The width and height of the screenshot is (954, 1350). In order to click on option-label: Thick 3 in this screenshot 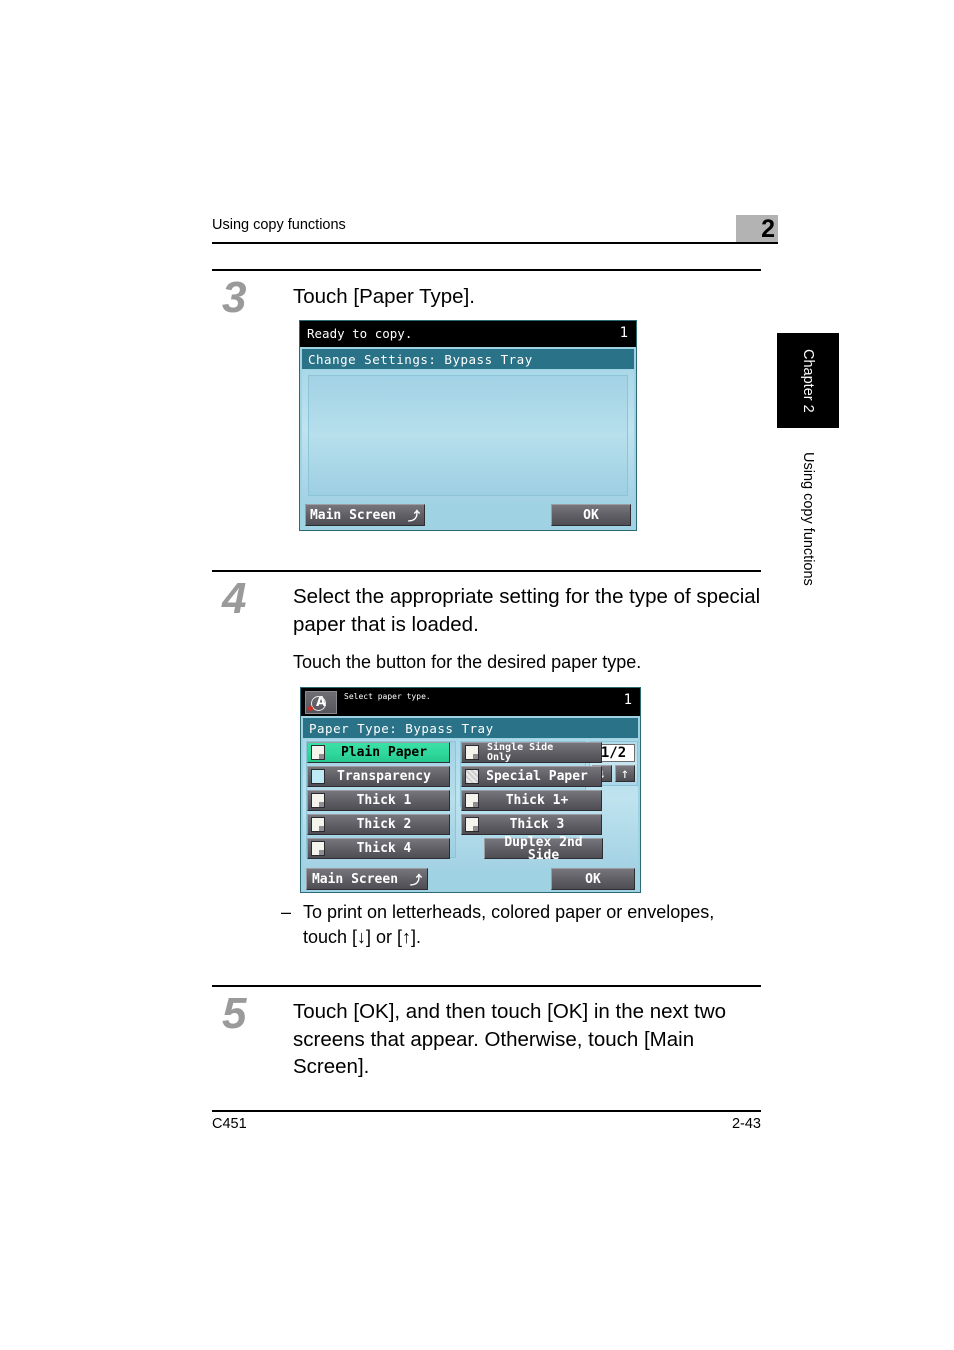, I will do `click(537, 824)`.